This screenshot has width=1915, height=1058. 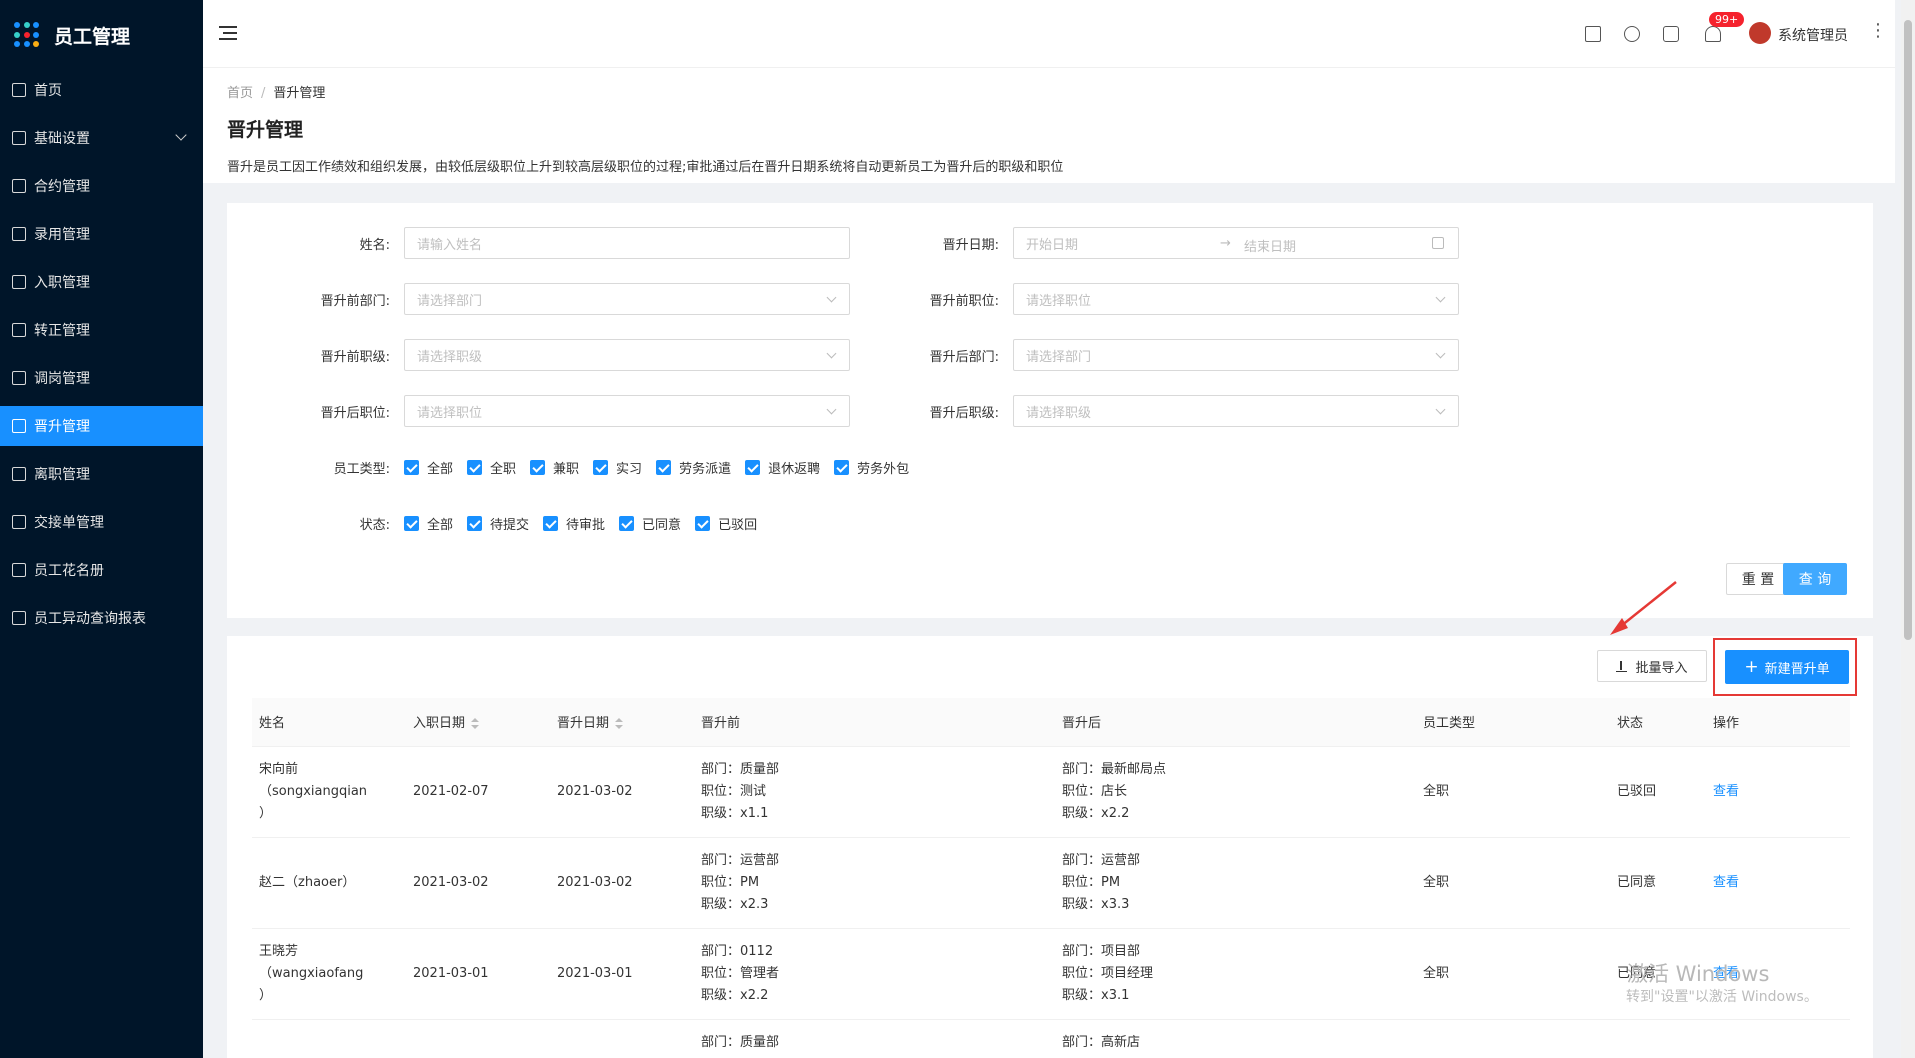 I want to click on logo: 员工管理, so click(x=101, y=35).